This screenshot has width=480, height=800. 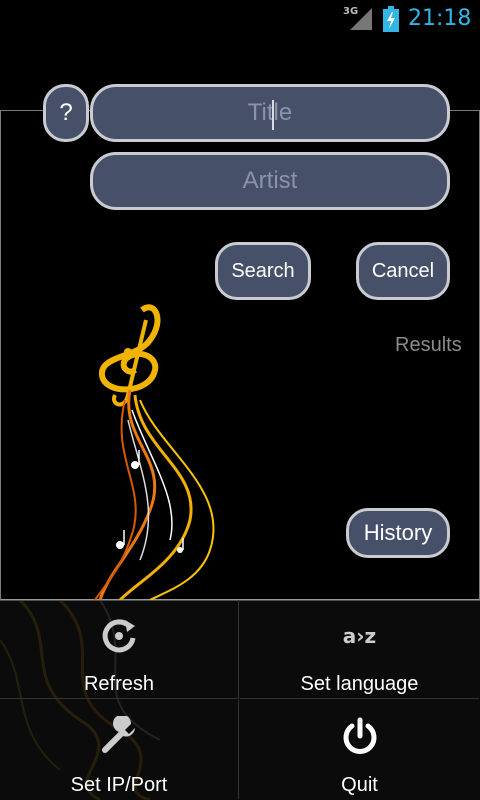 I want to click on wrench-icon, so click(x=118, y=734).